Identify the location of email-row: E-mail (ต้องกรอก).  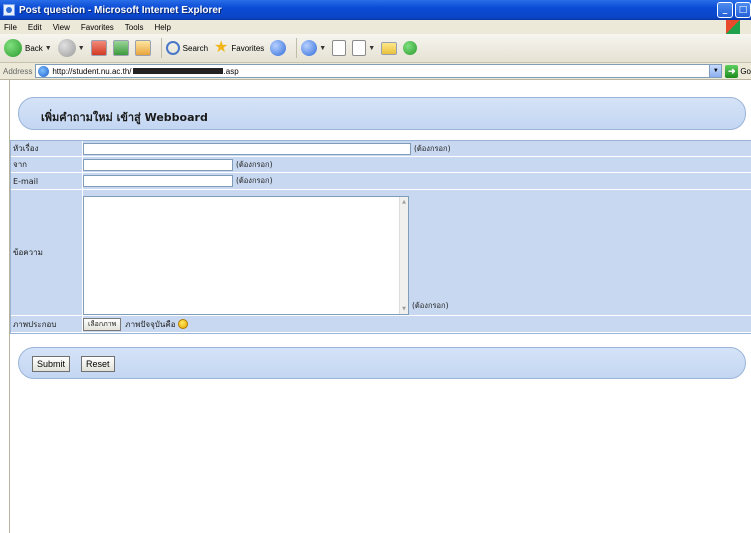
(381, 181).